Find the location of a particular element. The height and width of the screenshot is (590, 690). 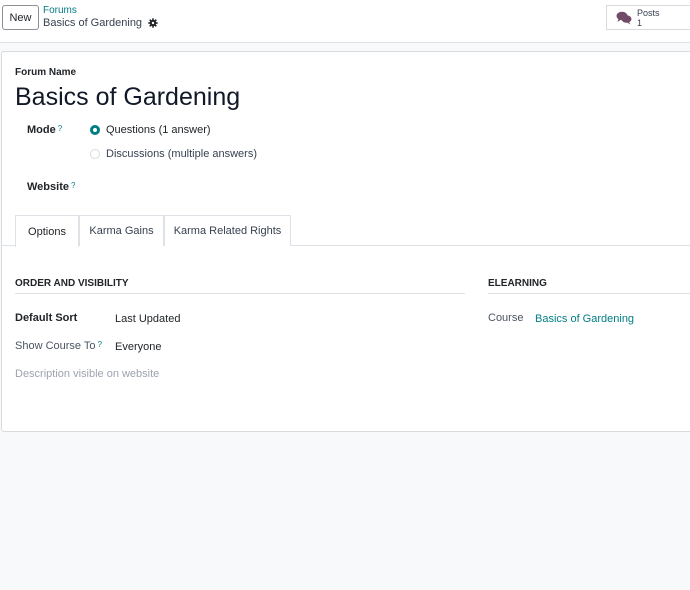

mode-option-discussions: Discussions (multiple answers) is located at coordinates (173, 154).